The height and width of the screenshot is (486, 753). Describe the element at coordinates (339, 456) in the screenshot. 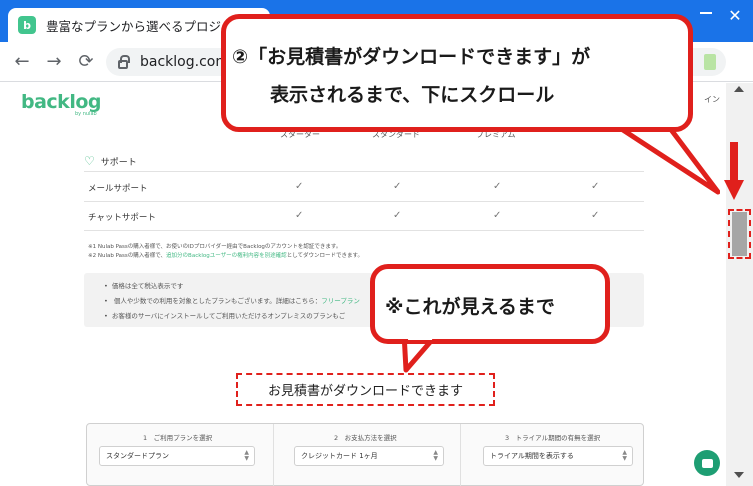

I see `payment-select-value: クレジットカード 1ヶ月` at that location.